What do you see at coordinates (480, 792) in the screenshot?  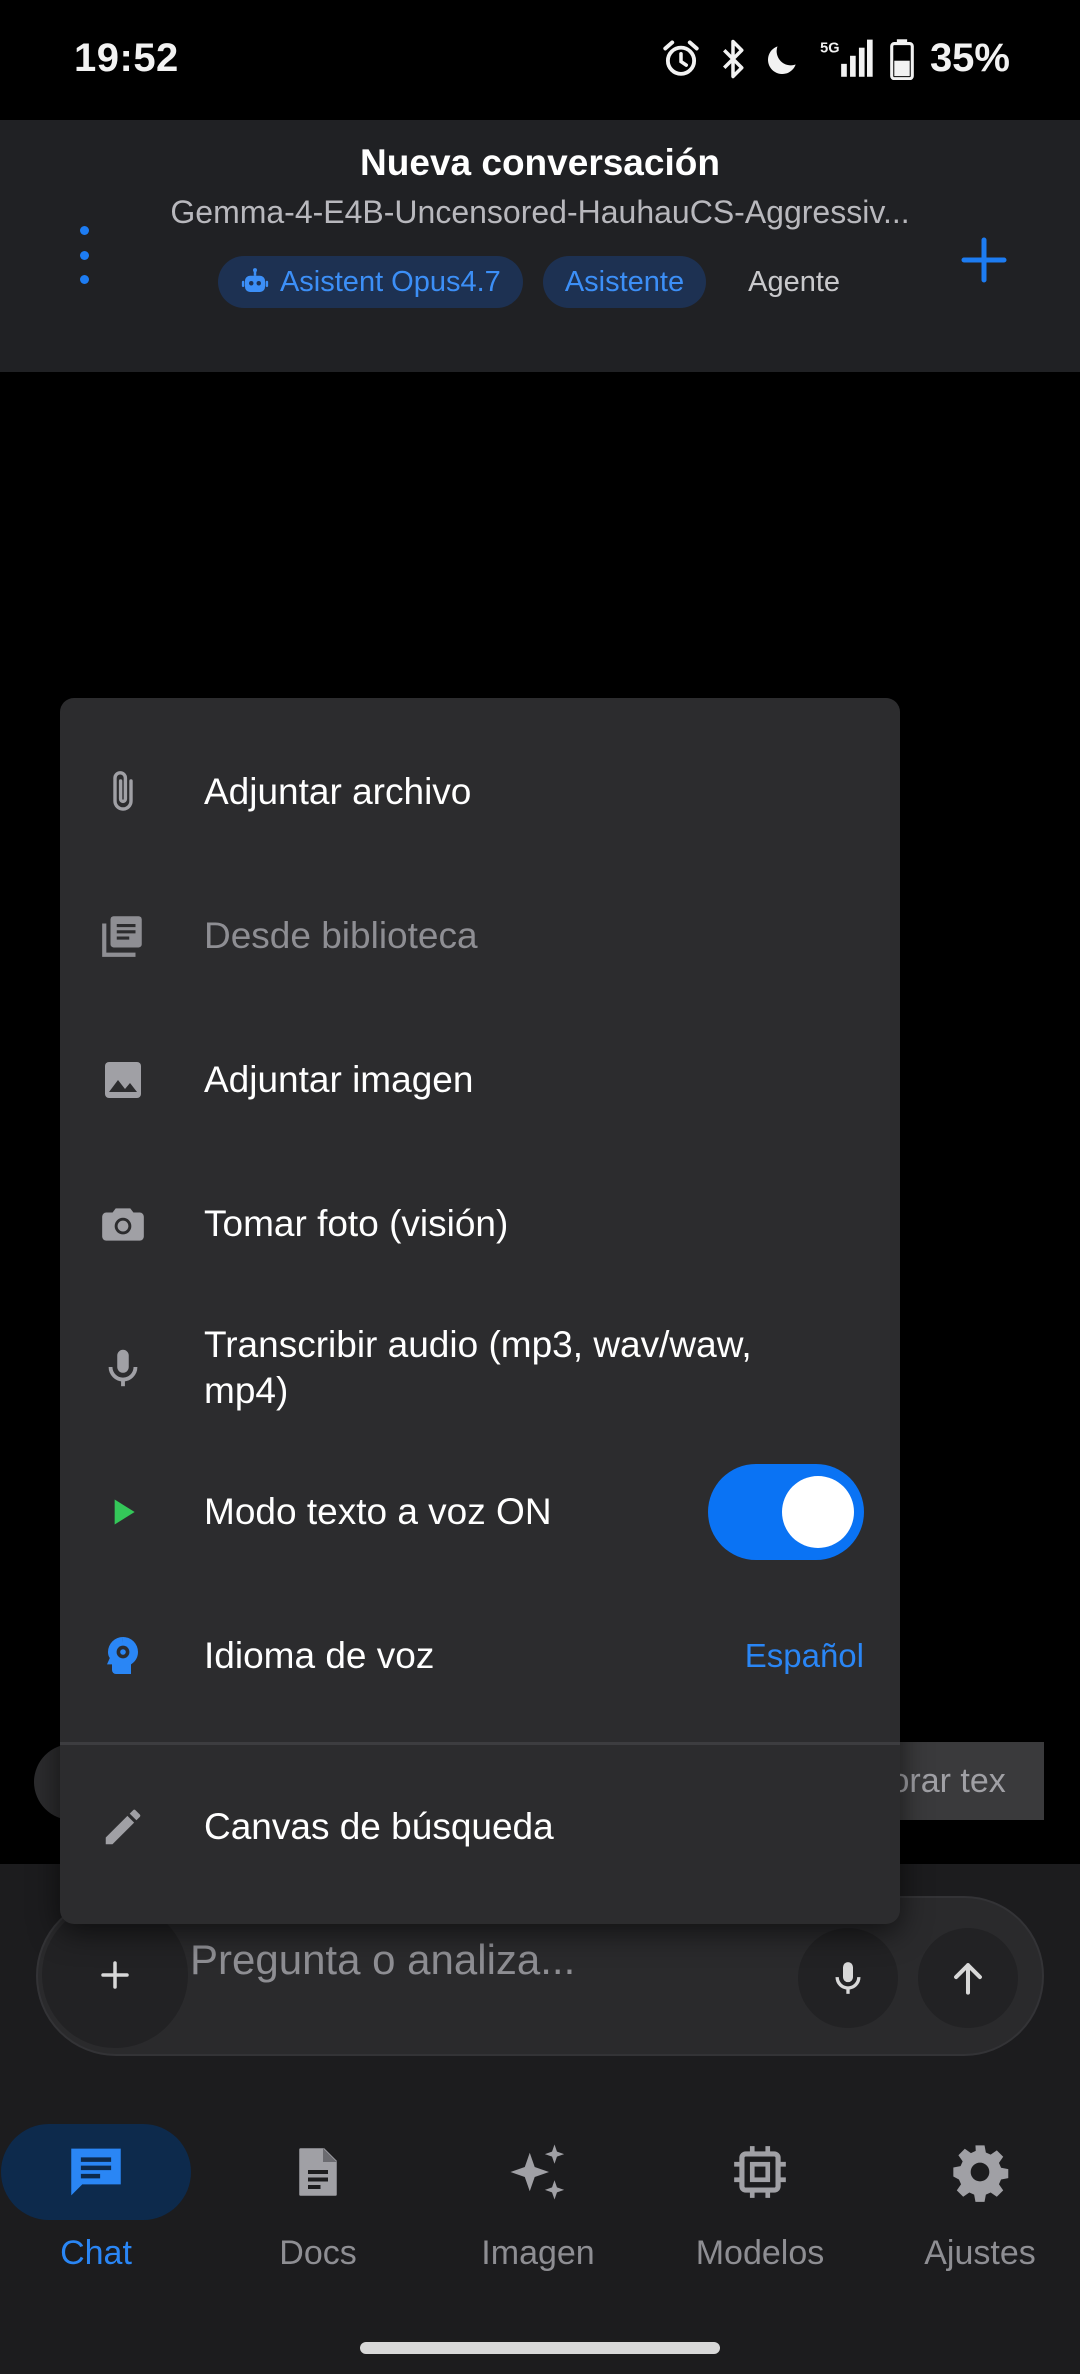 I see `menu-item-attach-file: Adjuntar archivo` at bounding box center [480, 792].